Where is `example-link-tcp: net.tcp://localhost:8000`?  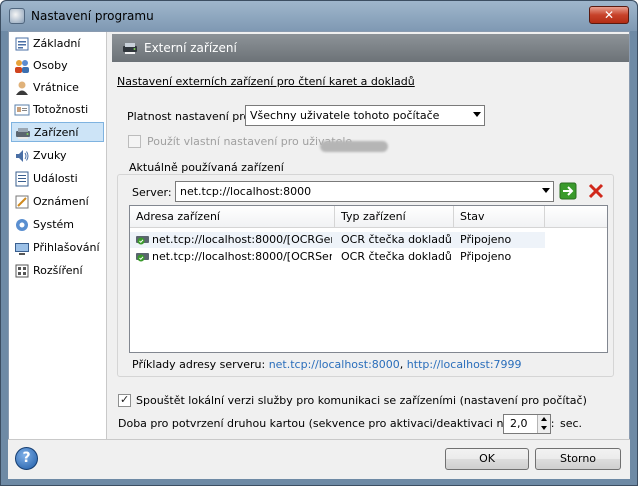 example-link-tcp: net.tcp://localhost:8000 is located at coordinates (334, 364).